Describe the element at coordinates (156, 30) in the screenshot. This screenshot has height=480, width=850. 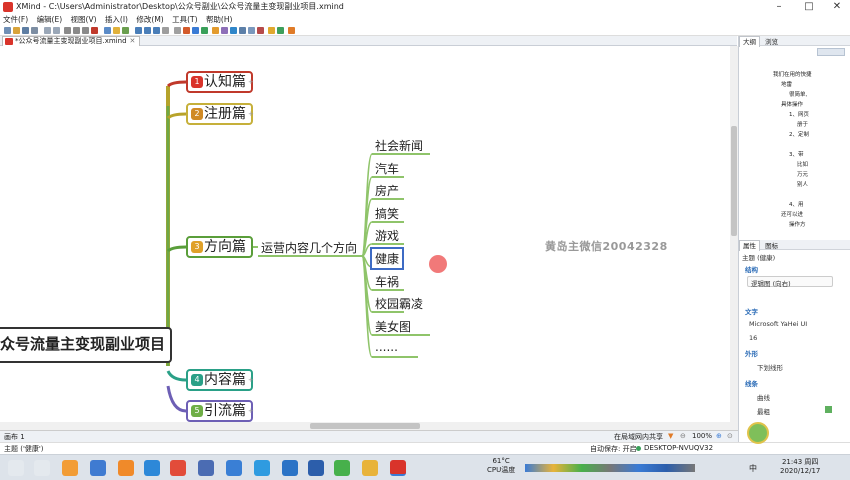
I see `summary-icon` at that location.